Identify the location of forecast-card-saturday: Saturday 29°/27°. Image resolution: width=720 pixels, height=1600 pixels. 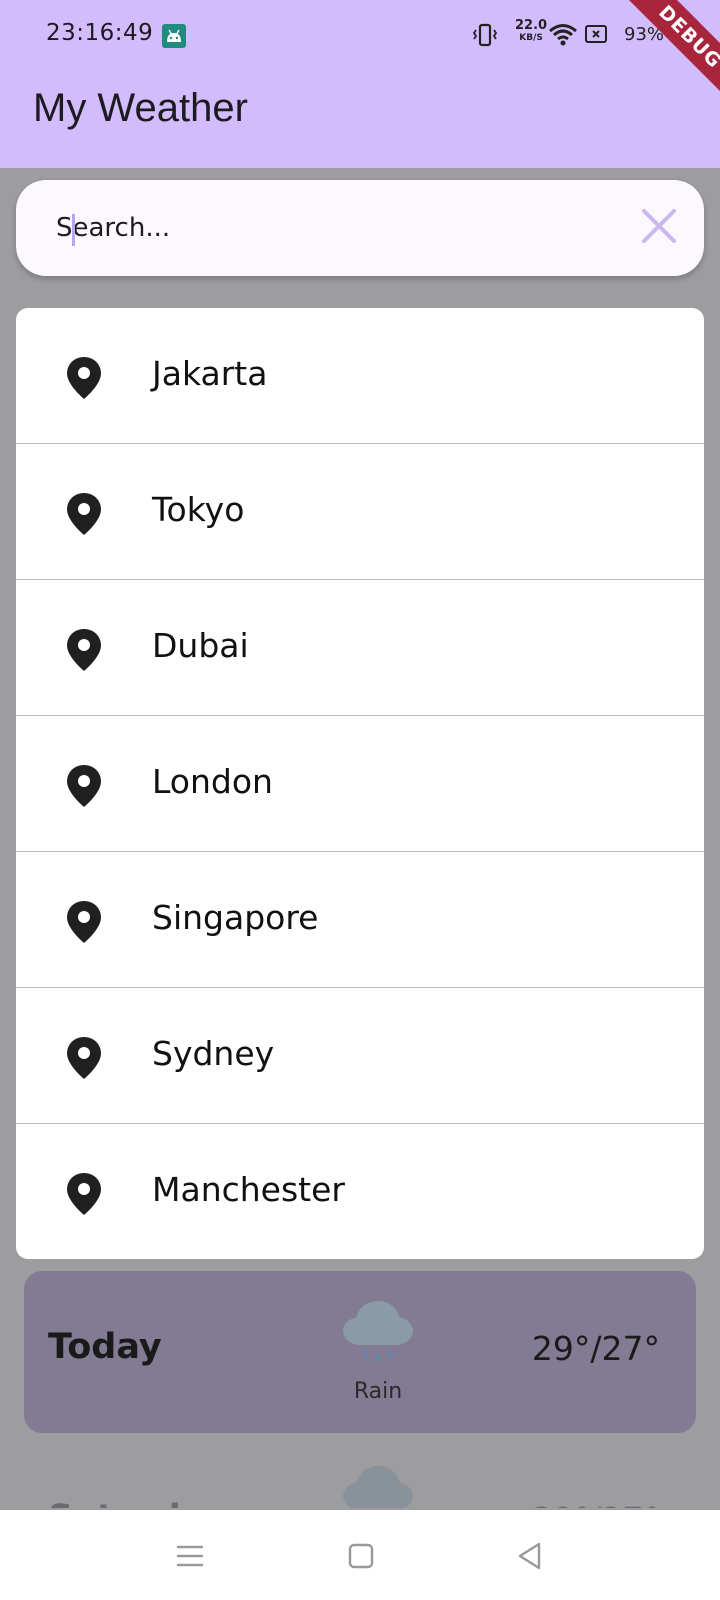
(360, 1473).